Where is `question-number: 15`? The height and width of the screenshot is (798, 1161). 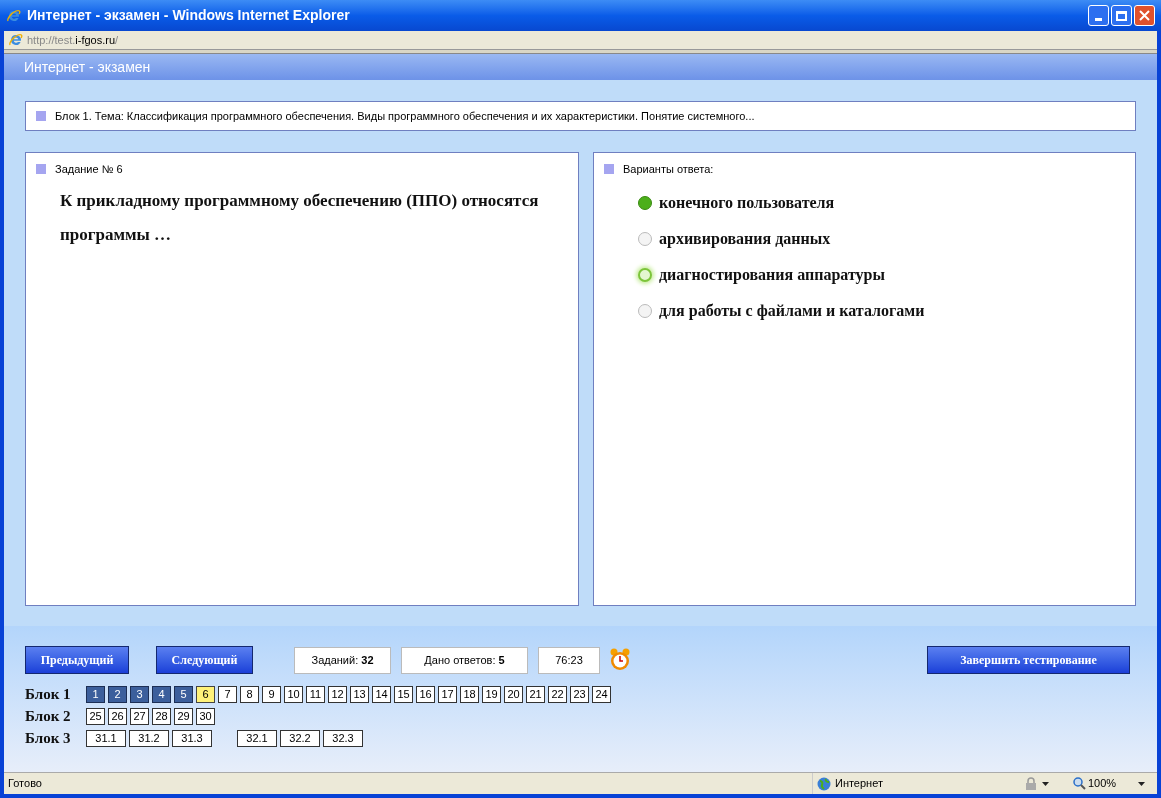
question-number: 15 is located at coordinates (403, 694).